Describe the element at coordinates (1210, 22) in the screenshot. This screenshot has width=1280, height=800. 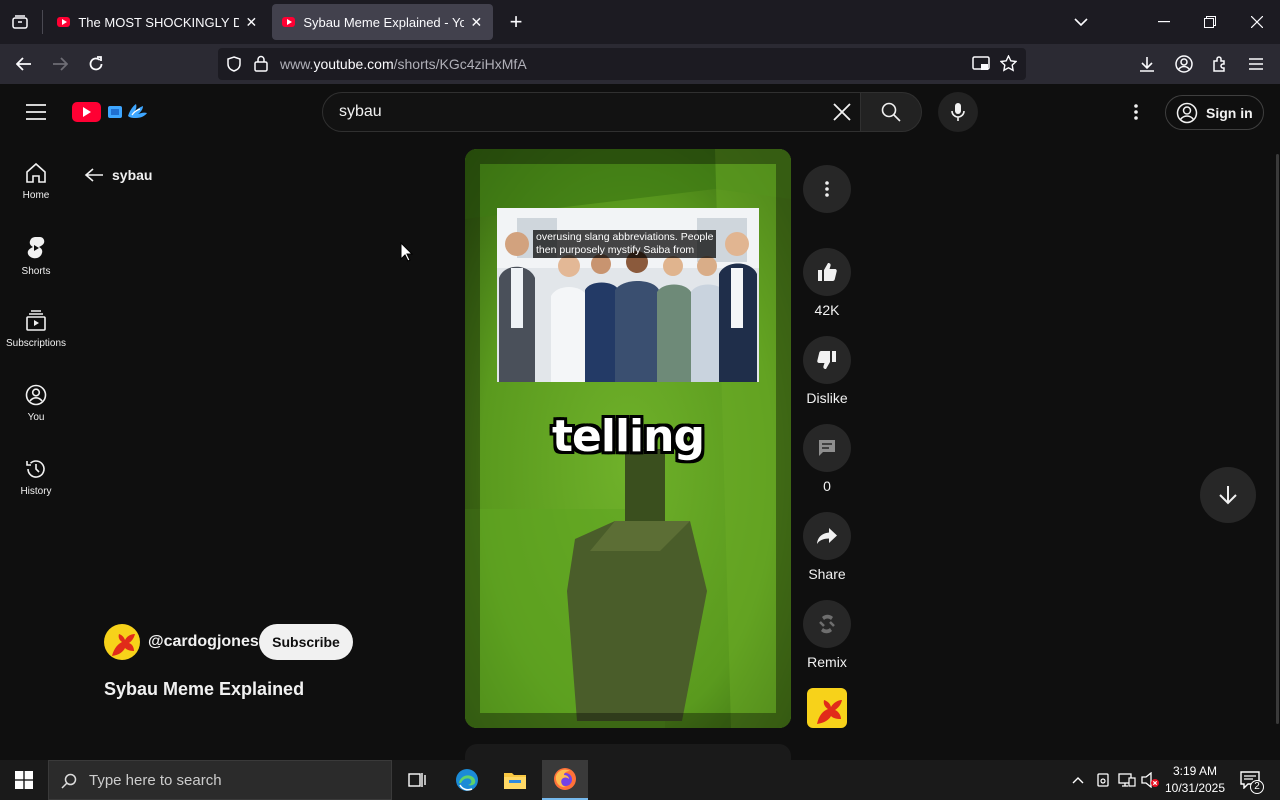
I see `restore-button` at that location.